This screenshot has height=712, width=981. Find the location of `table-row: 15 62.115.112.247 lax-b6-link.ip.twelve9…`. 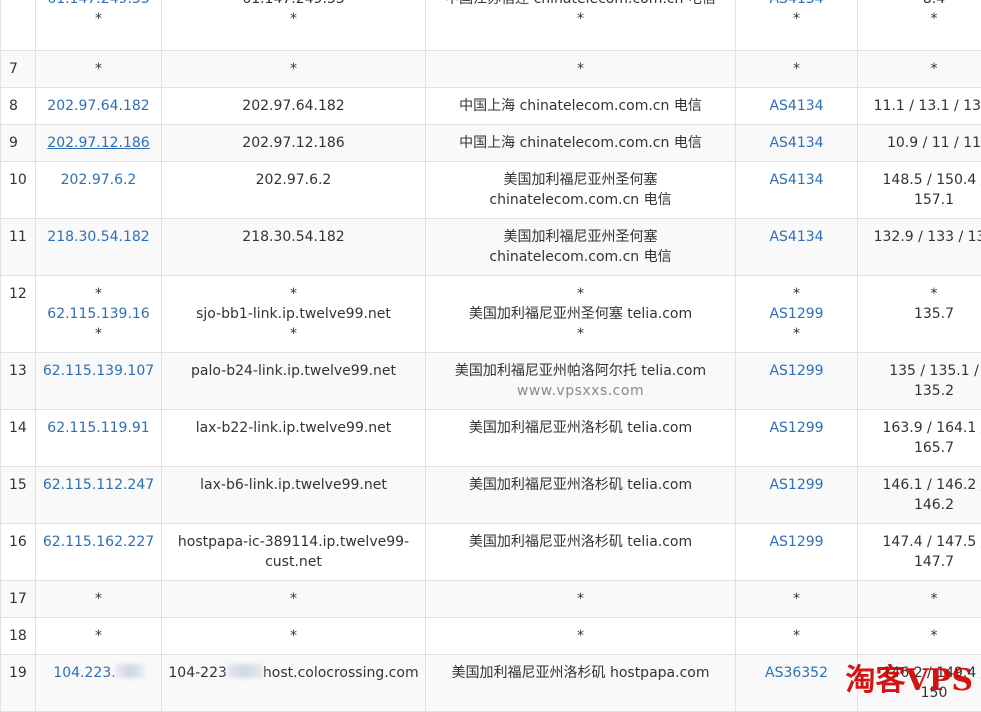

table-row: 15 62.115.112.247 lax-b6-link.ip.twelve9… is located at coordinates (491, 495).